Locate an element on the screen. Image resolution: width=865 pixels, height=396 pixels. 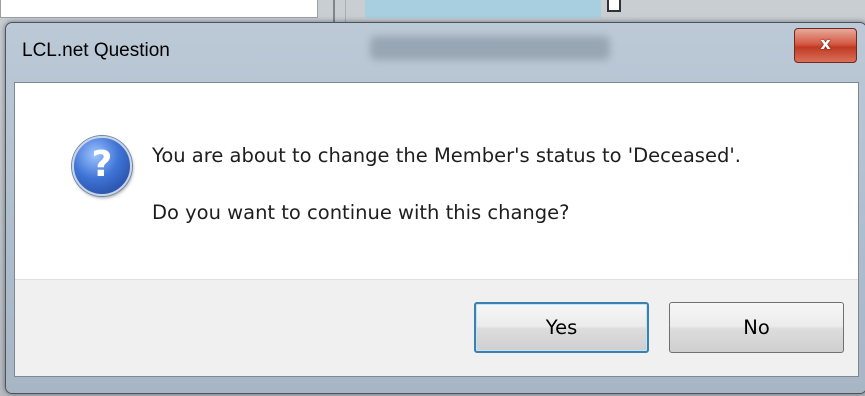
no-button: No is located at coordinates (756, 327).